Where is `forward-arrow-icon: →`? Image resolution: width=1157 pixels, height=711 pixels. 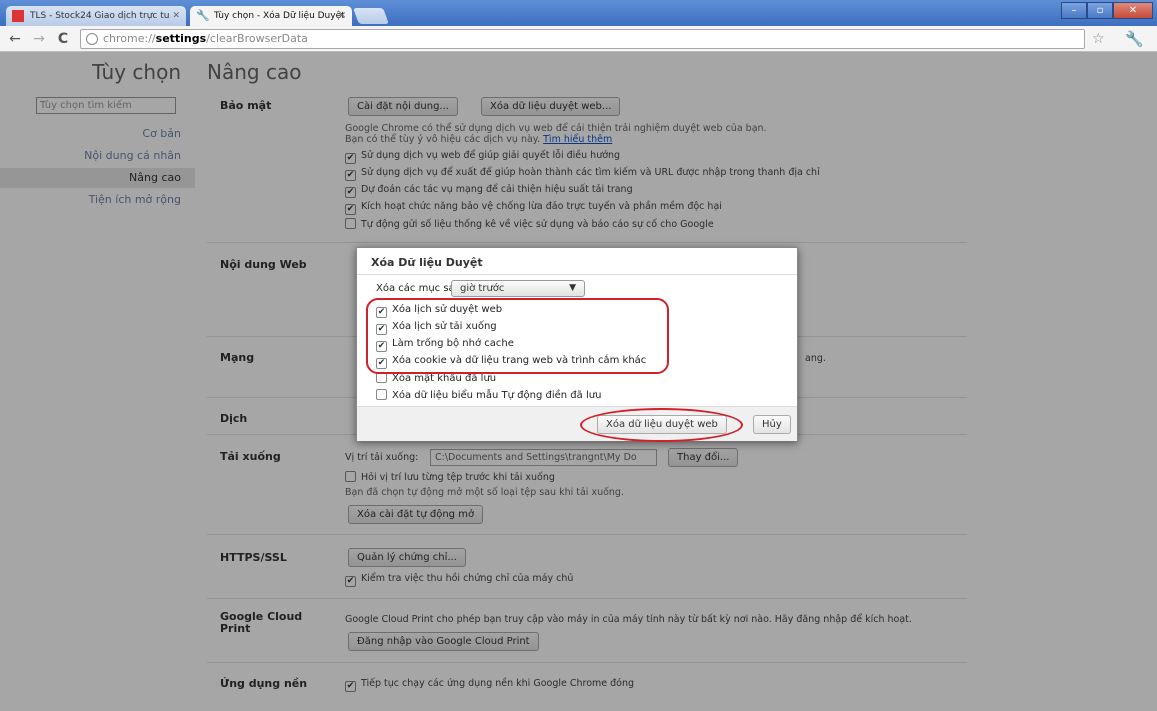
forward-arrow-icon: → is located at coordinates (39, 39).